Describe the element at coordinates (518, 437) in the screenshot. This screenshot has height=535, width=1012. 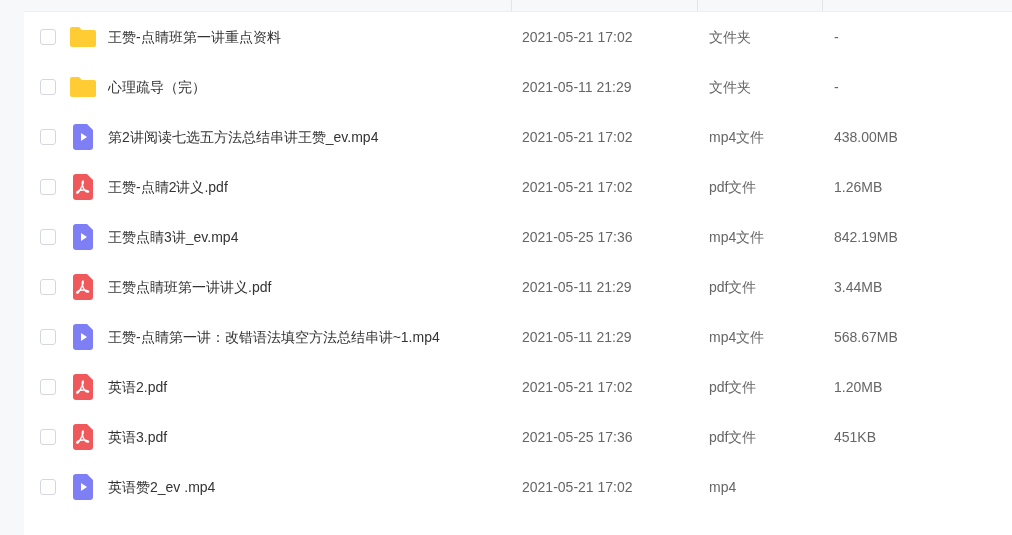
I see `file-row: 英语3.pdf 2021-05-25 17:36 pdf文件 451KB` at that location.